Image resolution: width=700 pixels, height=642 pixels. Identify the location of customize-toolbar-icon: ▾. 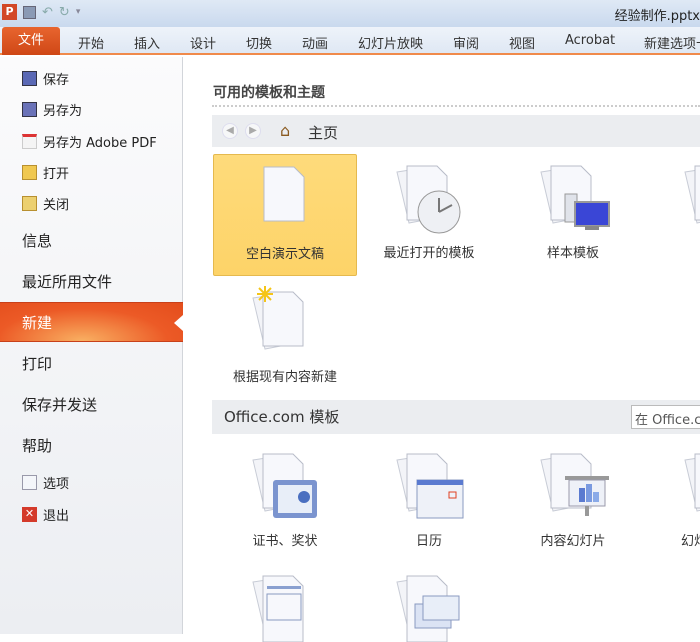
(78, 12).